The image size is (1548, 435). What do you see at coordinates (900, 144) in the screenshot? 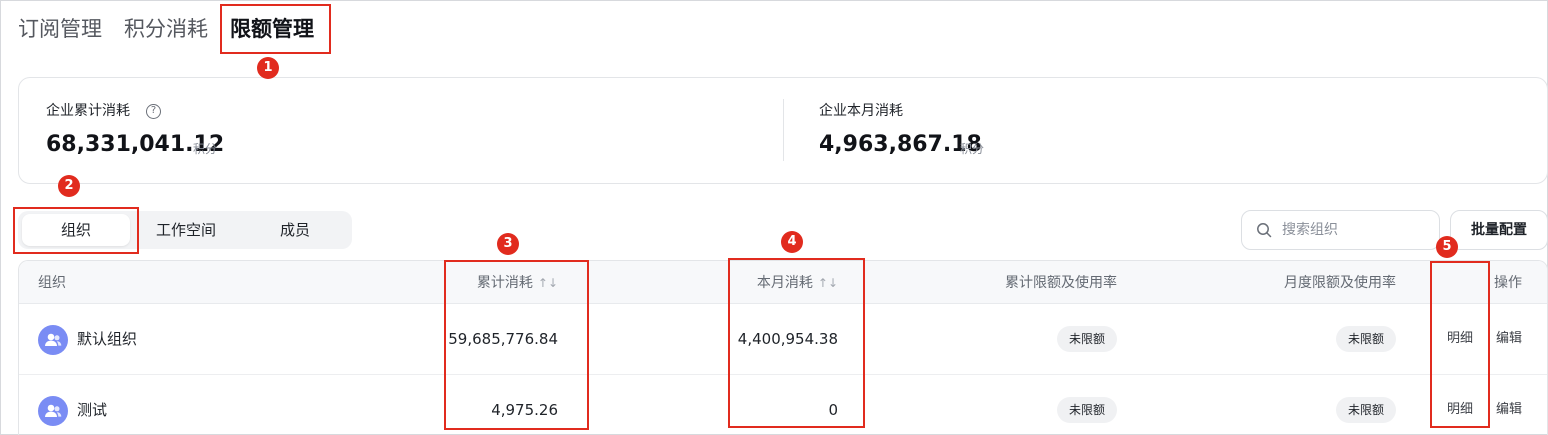
I see `month-consumption-value: 4,963,867.18` at bounding box center [900, 144].